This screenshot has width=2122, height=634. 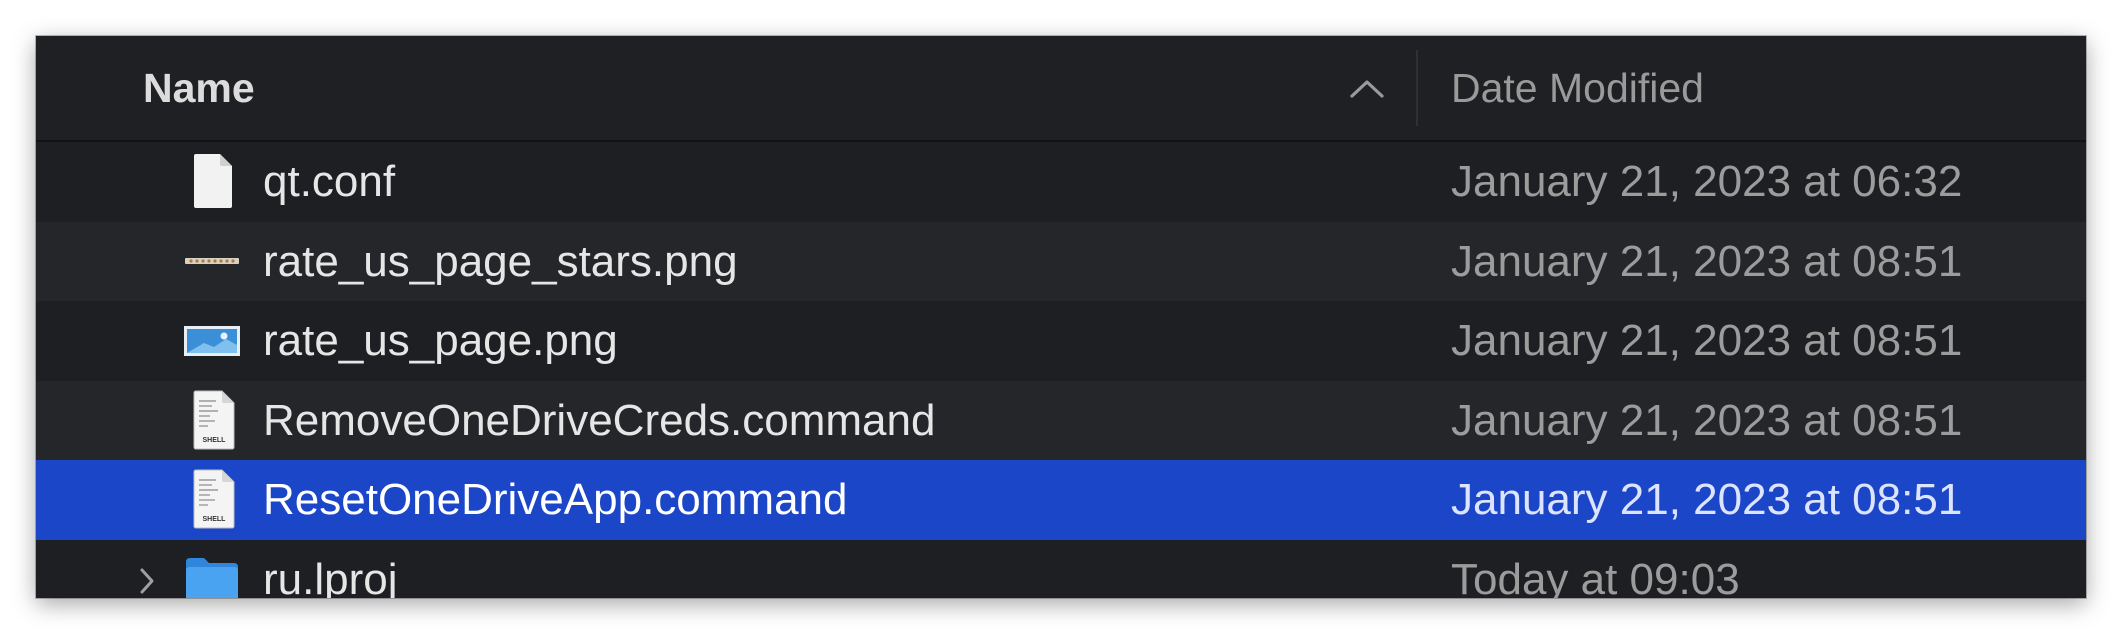 What do you see at coordinates (330, 576) in the screenshot?
I see `file-name: ru.lproj` at bounding box center [330, 576].